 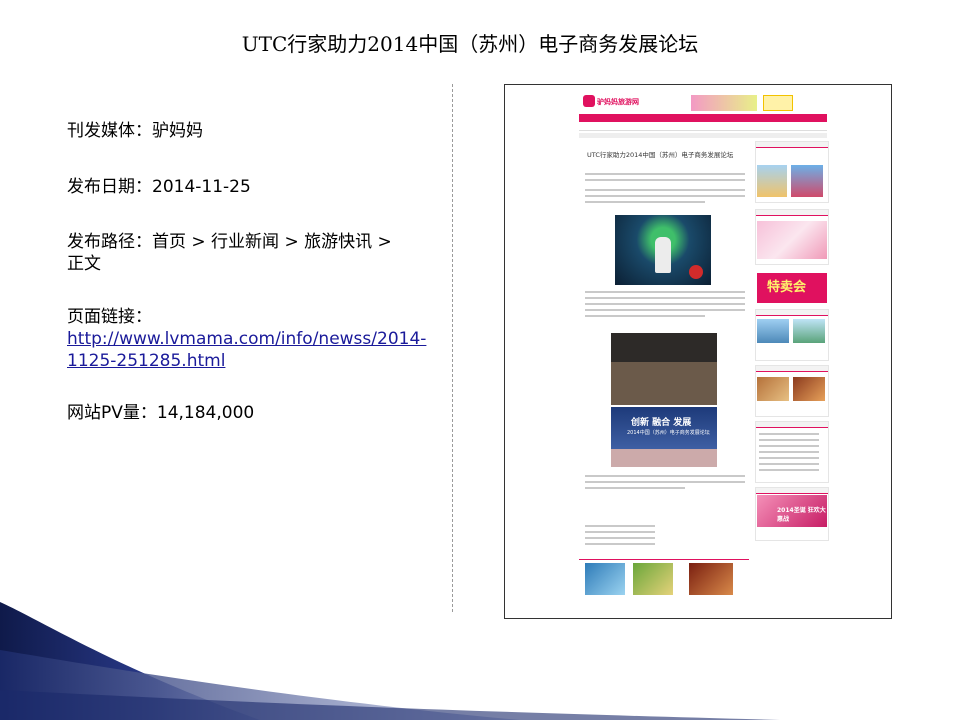 I want to click on article-photo-stage: 创新 融合 发展 2014中国（苏州）电子商务发展论坛, so click(x=664, y=437).